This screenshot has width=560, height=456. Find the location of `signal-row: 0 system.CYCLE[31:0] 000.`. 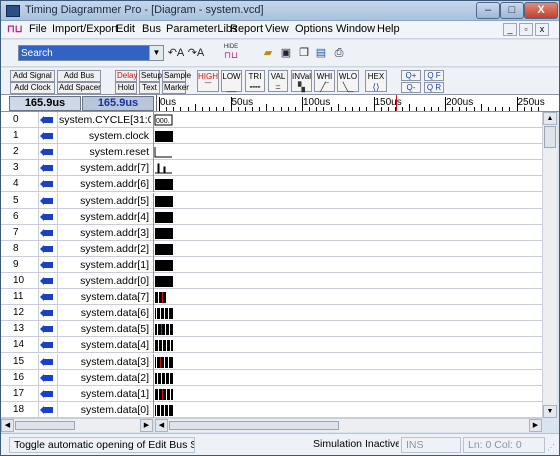

signal-row: 0 system.CYCLE[31:0] 000. is located at coordinates (271, 120).